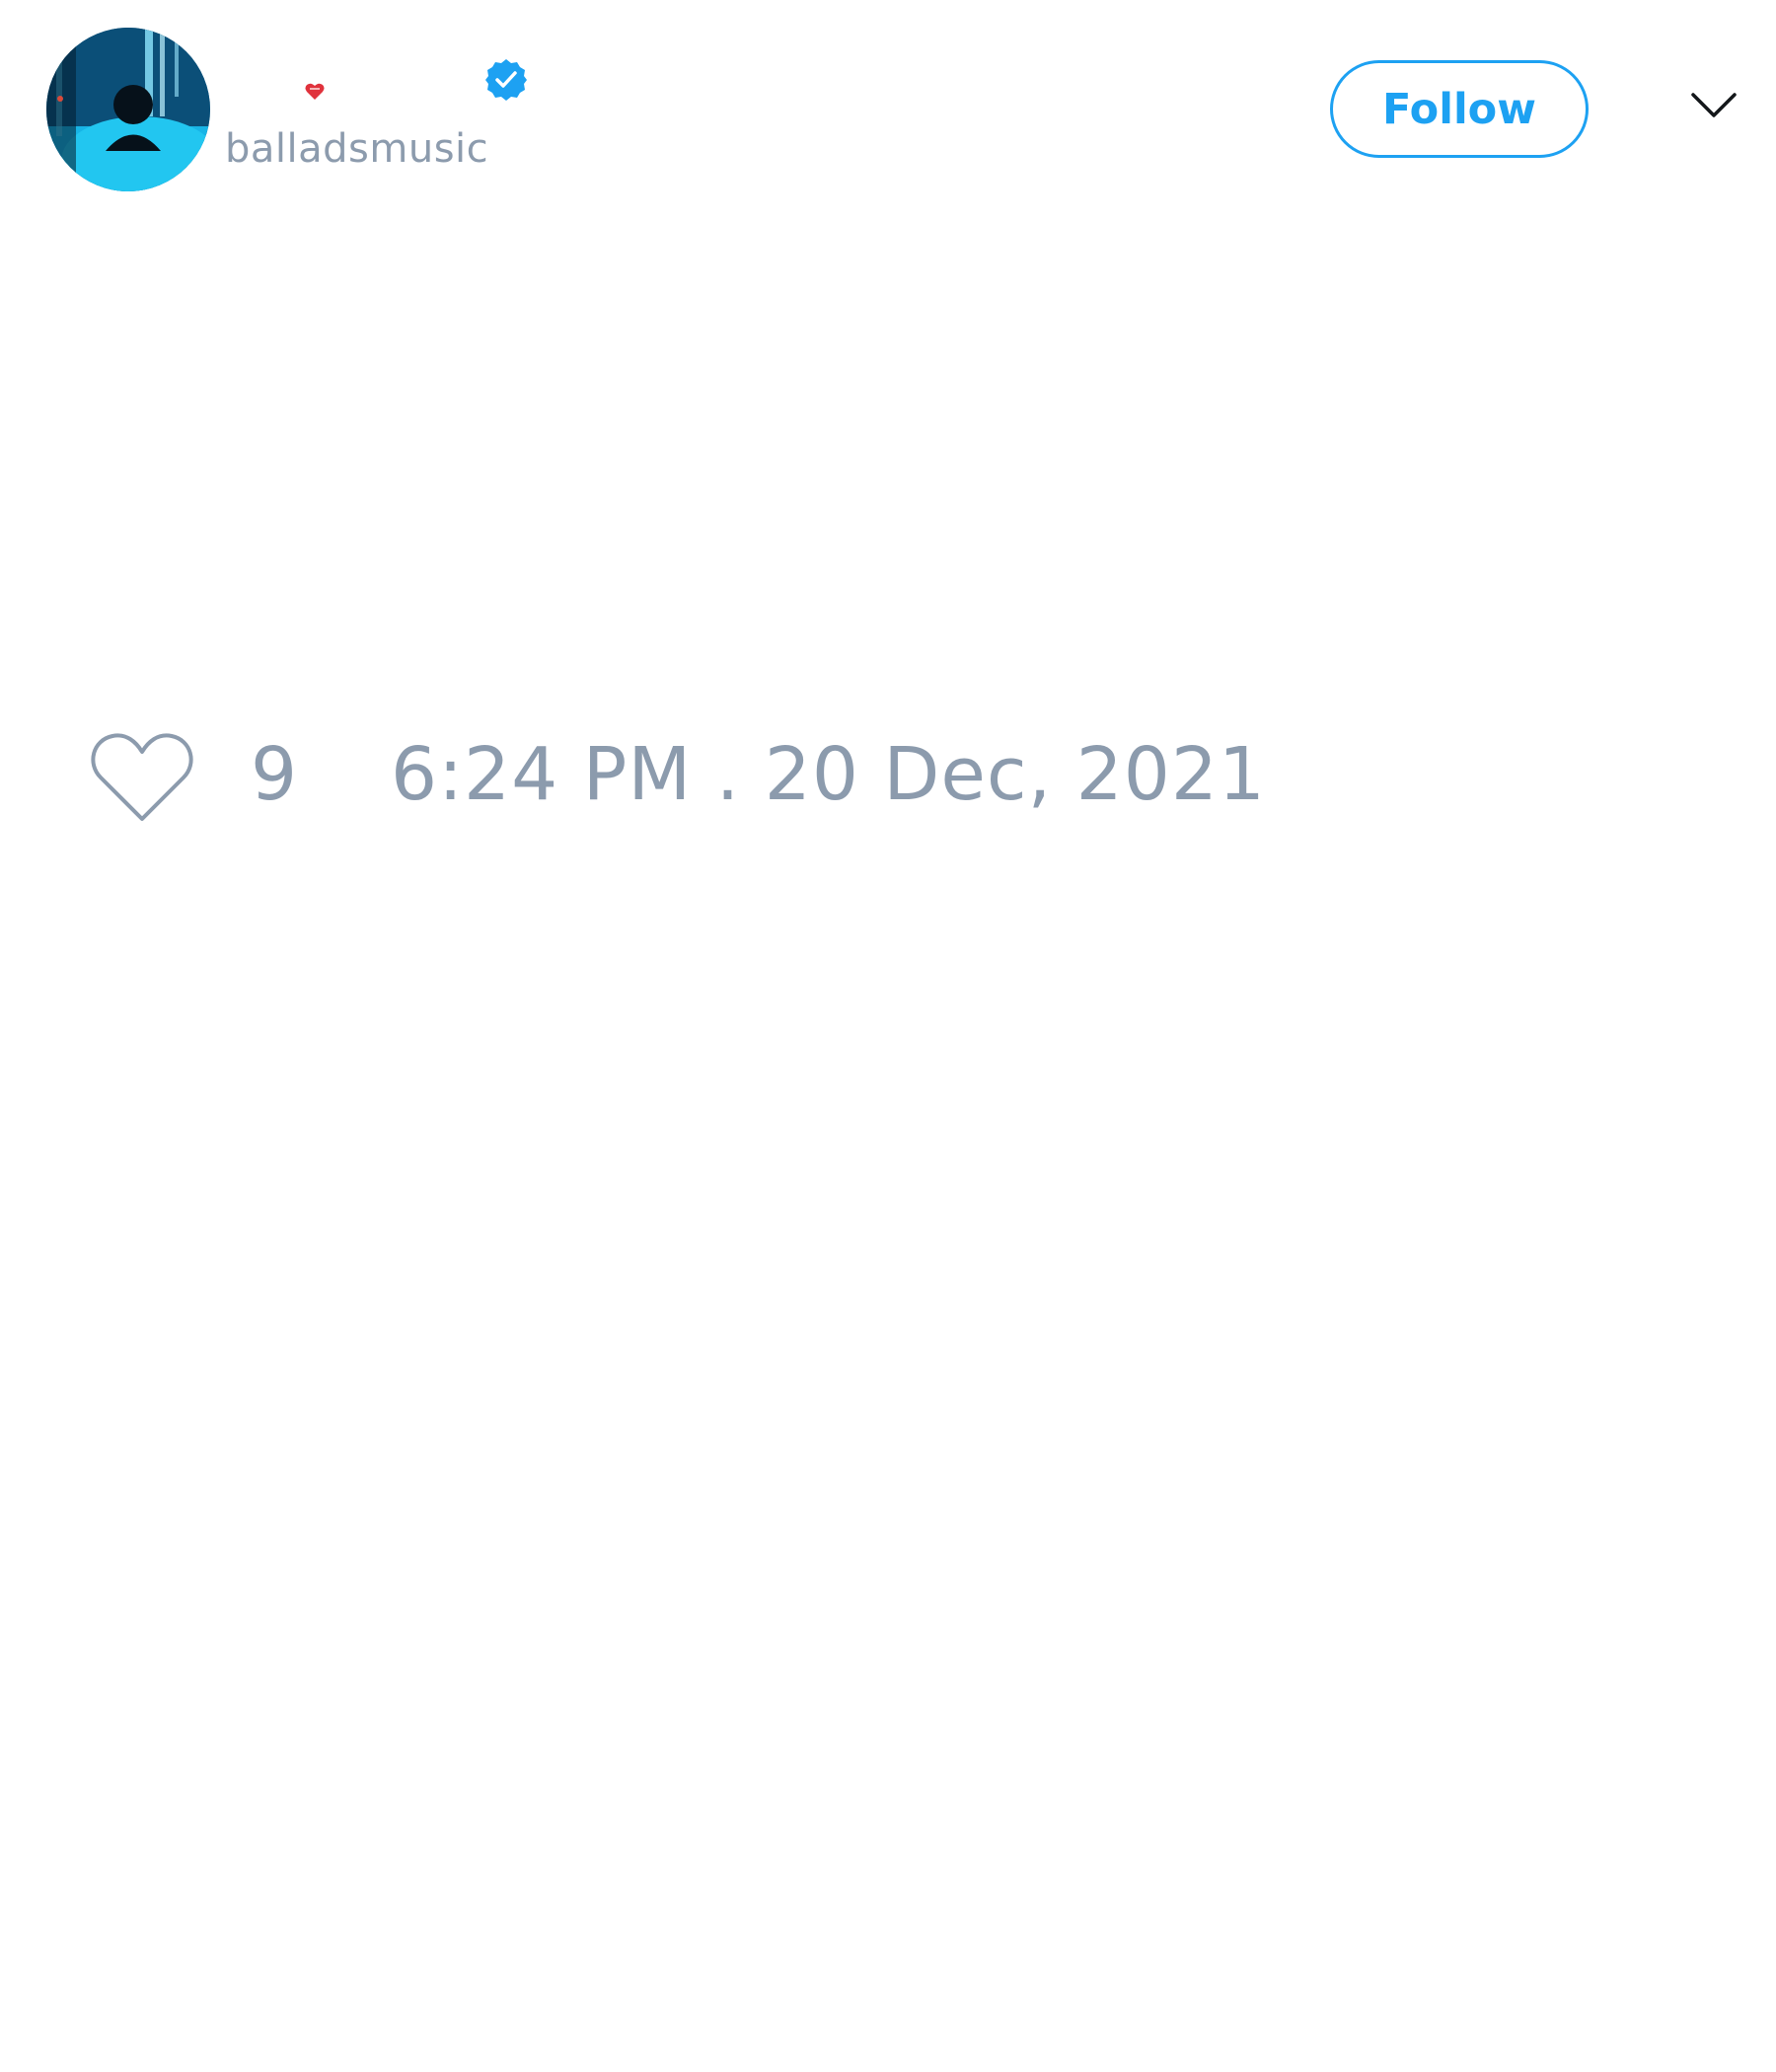 The height and width of the screenshot is (2072, 1776). I want to click on chevron-down-icon, so click(1714, 106).